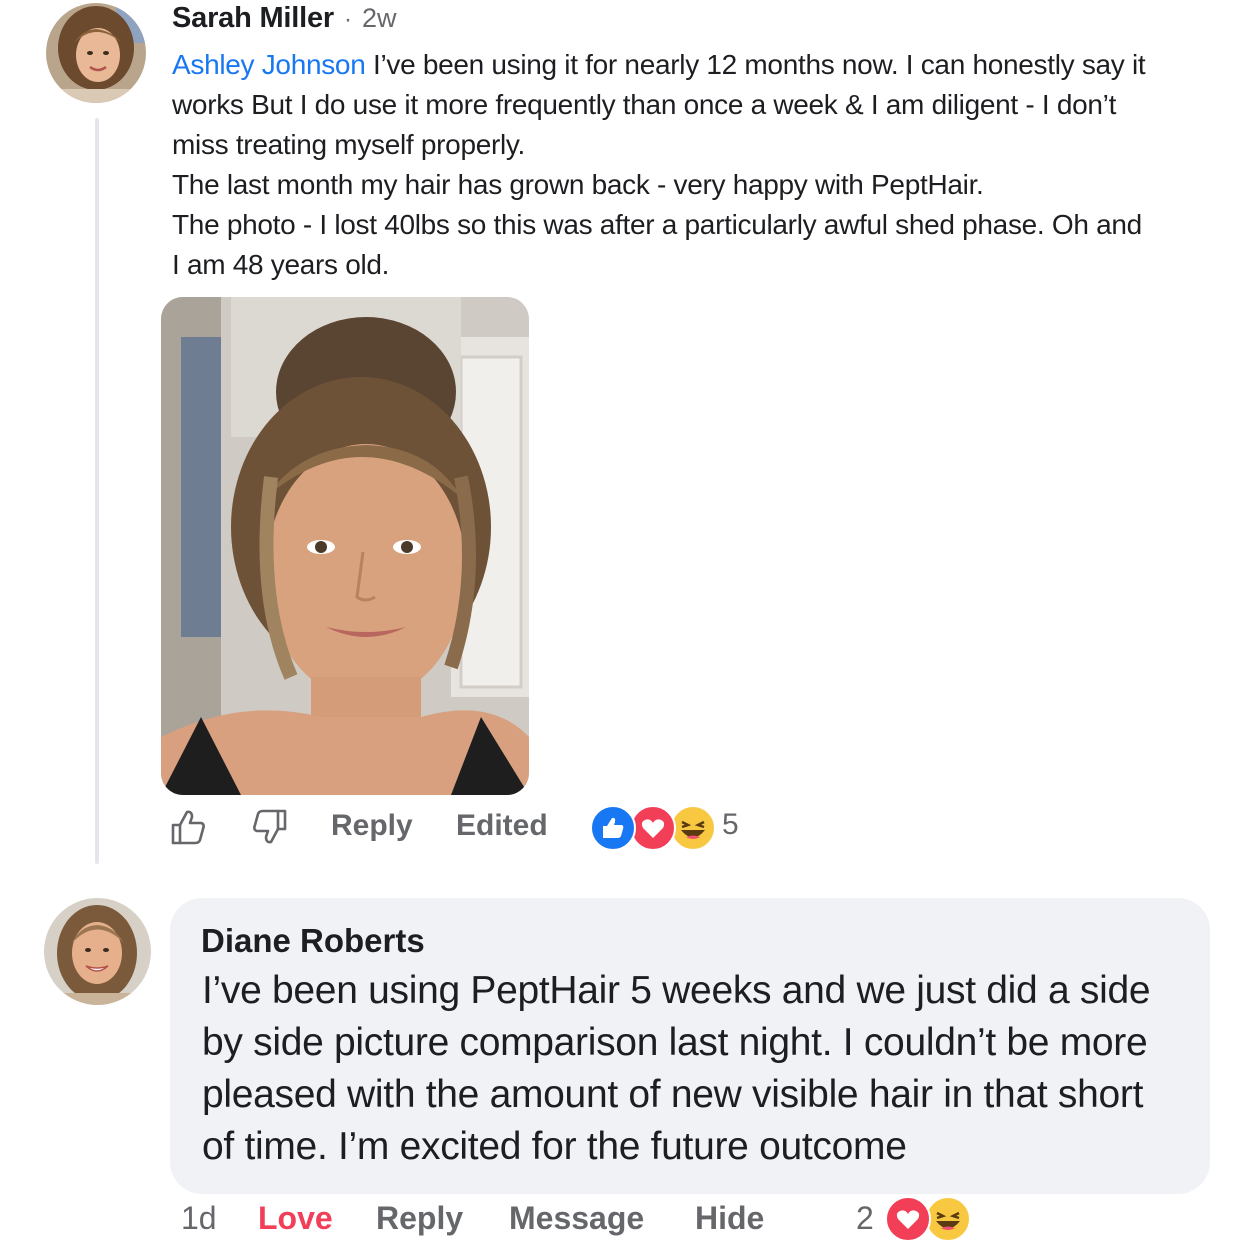 The width and height of the screenshot is (1254, 1254). I want to click on mention-link: Ashley Johnson, so click(269, 64).